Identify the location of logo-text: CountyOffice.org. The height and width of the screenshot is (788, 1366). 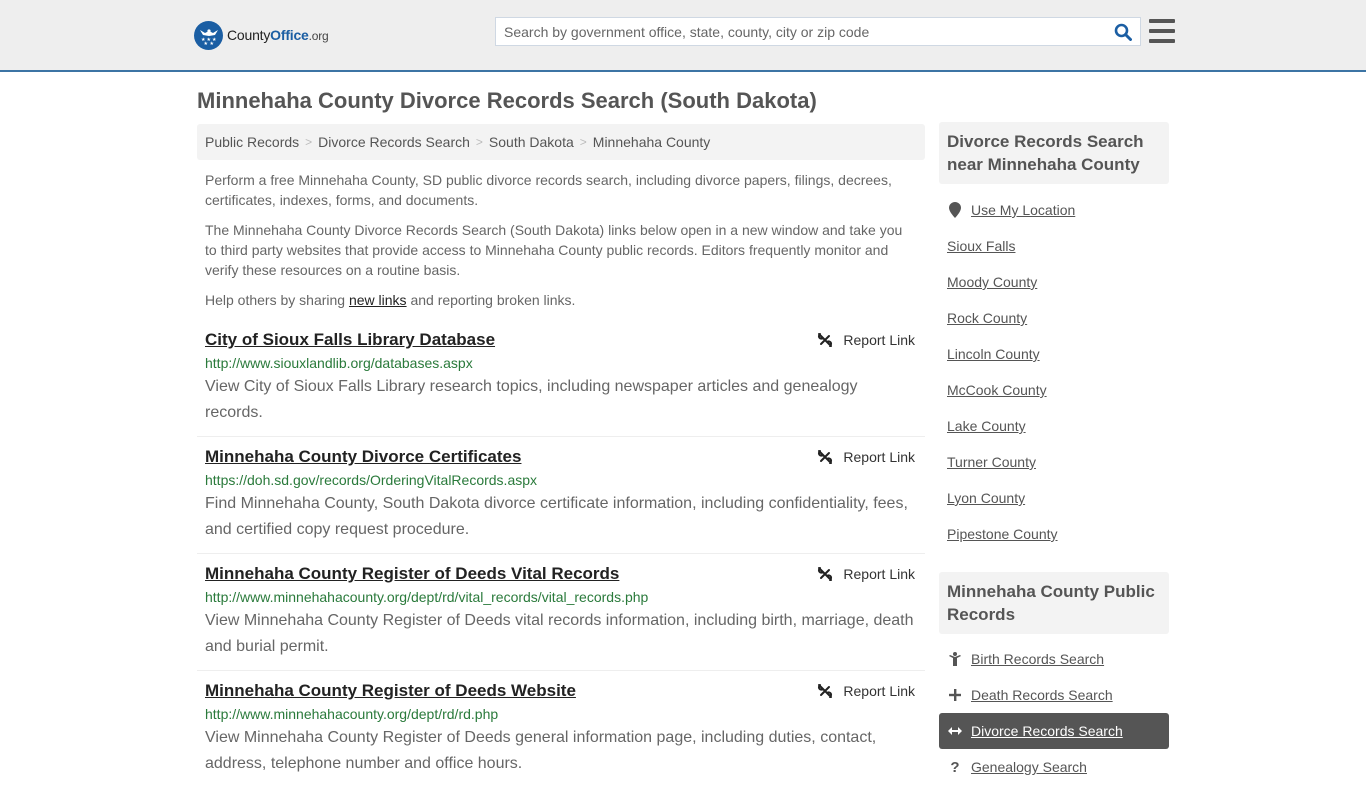
(278, 35).